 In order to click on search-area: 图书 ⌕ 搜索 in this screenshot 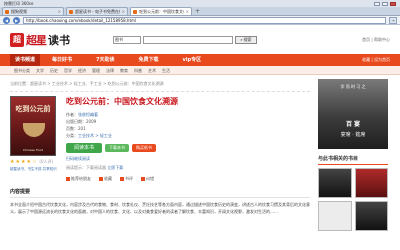, I will do `click(185, 40)`.